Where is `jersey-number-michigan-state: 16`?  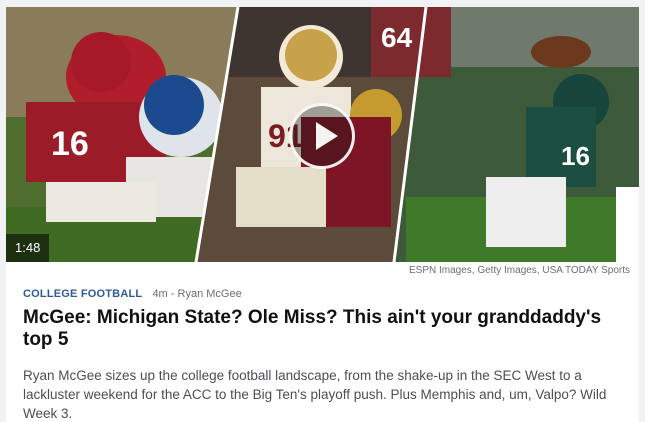 jersey-number-michigan-state: 16 is located at coordinates (575, 156).